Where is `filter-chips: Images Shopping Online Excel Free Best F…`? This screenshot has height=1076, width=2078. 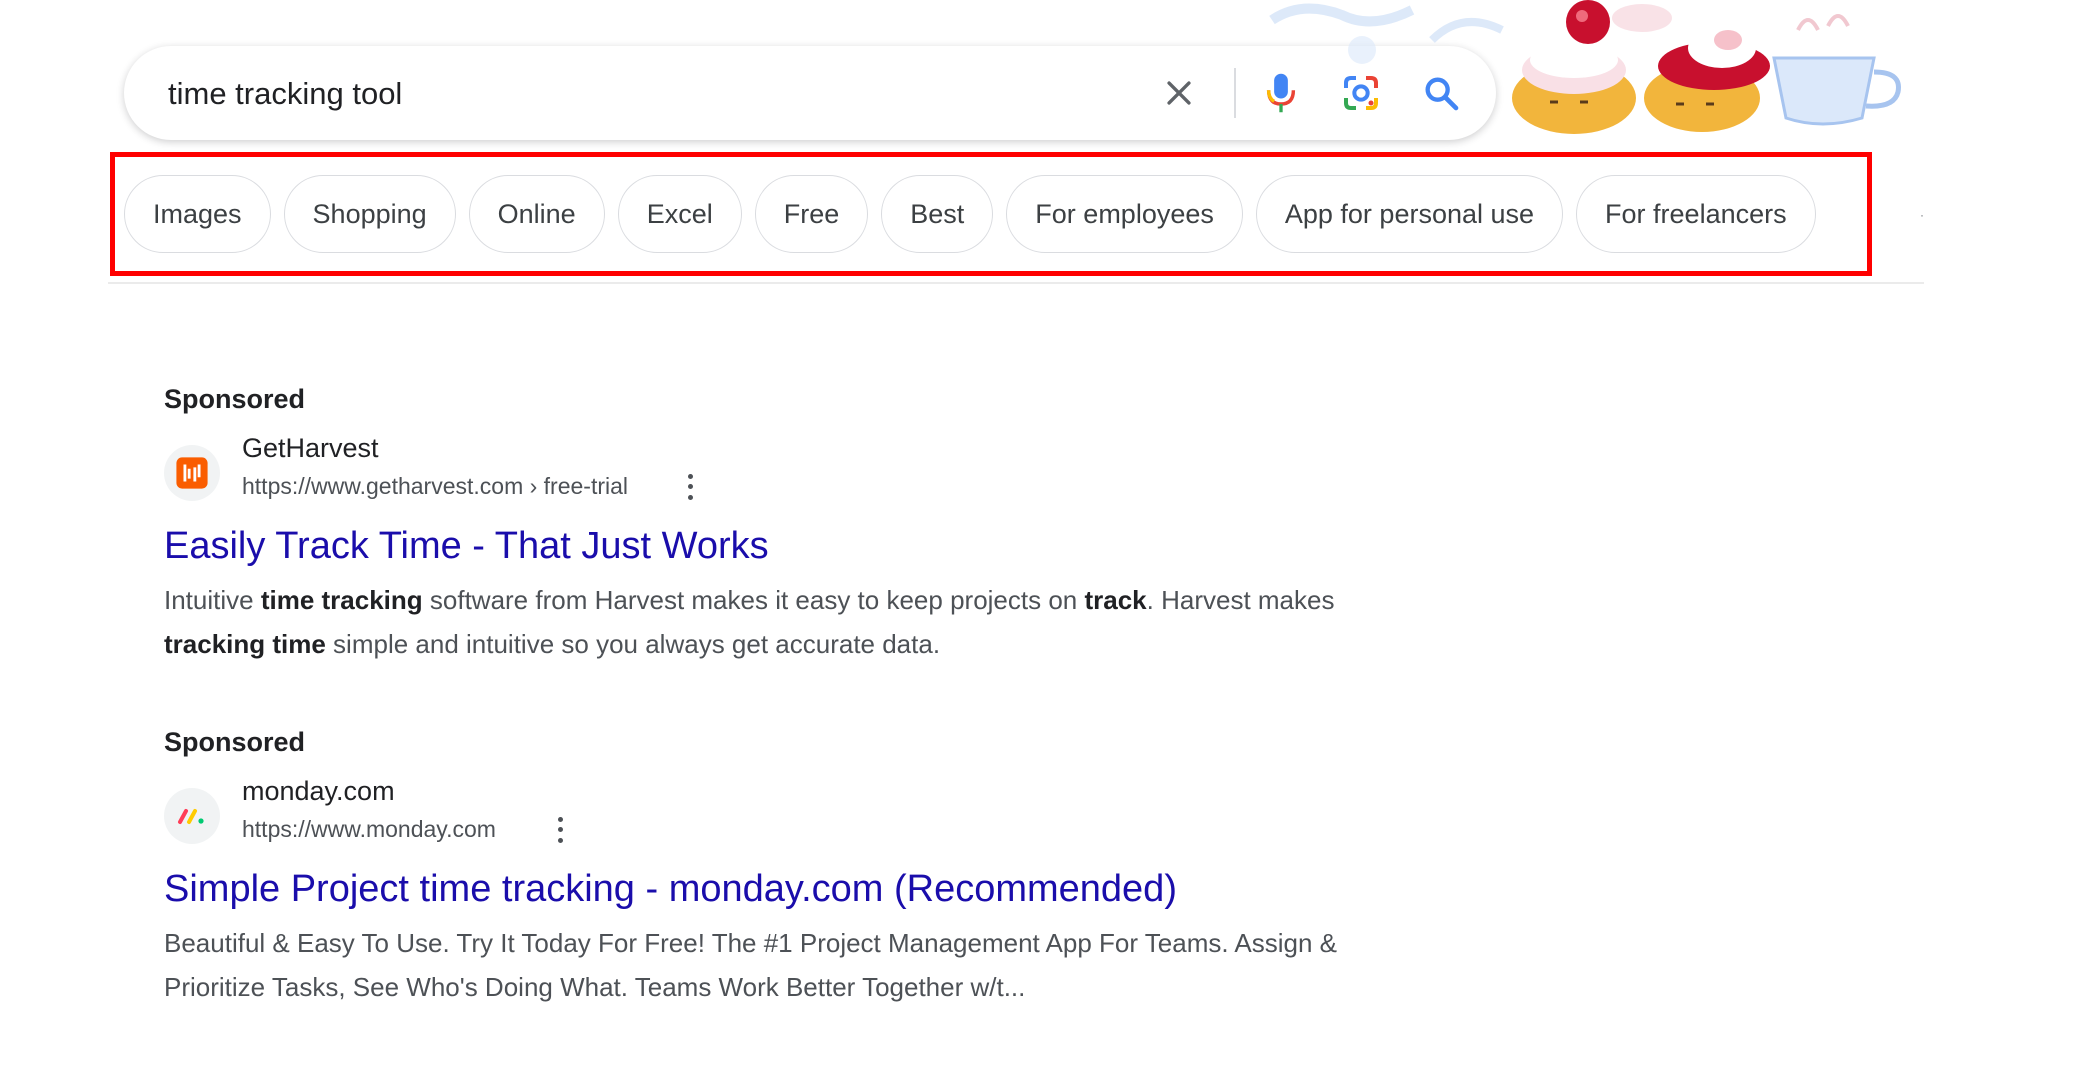 filter-chips: Images Shopping Online Excel Free Best F… is located at coordinates (970, 214).